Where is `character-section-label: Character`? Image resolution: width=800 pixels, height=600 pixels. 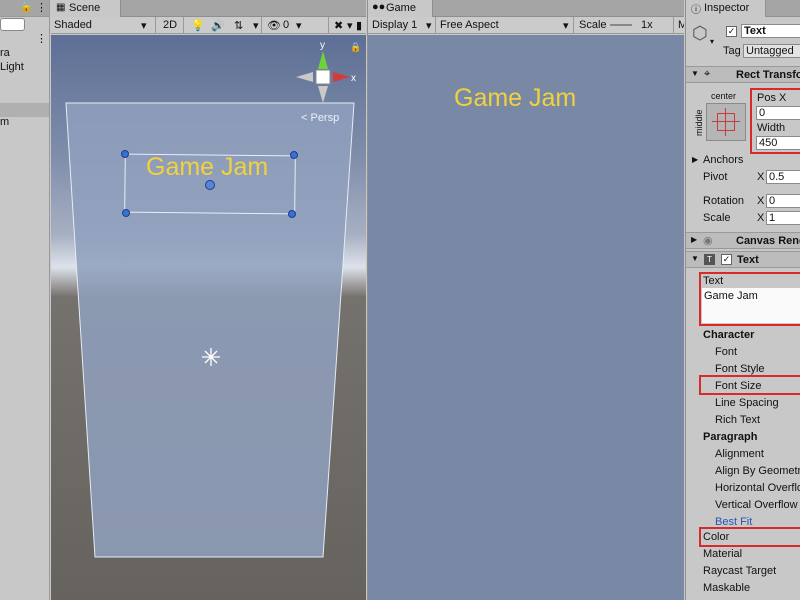 character-section-label: Character is located at coordinates (729, 335).